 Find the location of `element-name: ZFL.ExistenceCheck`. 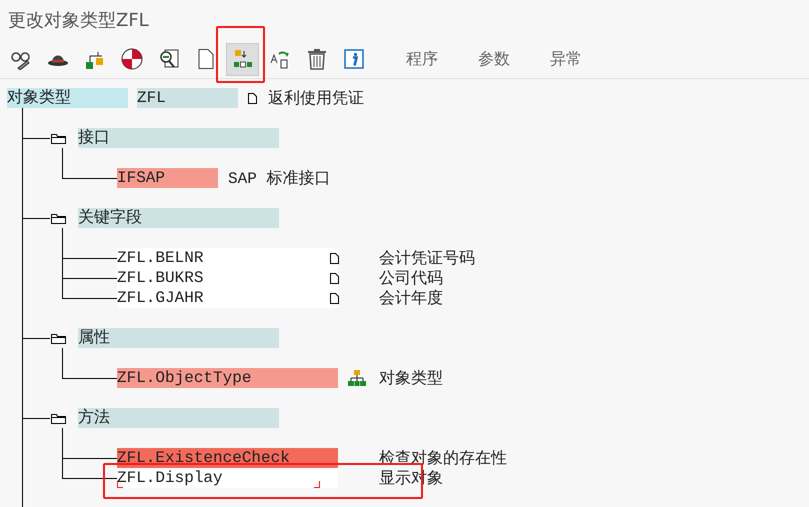

element-name: ZFL.ExistenceCheck is located at coordinates (227, 458).